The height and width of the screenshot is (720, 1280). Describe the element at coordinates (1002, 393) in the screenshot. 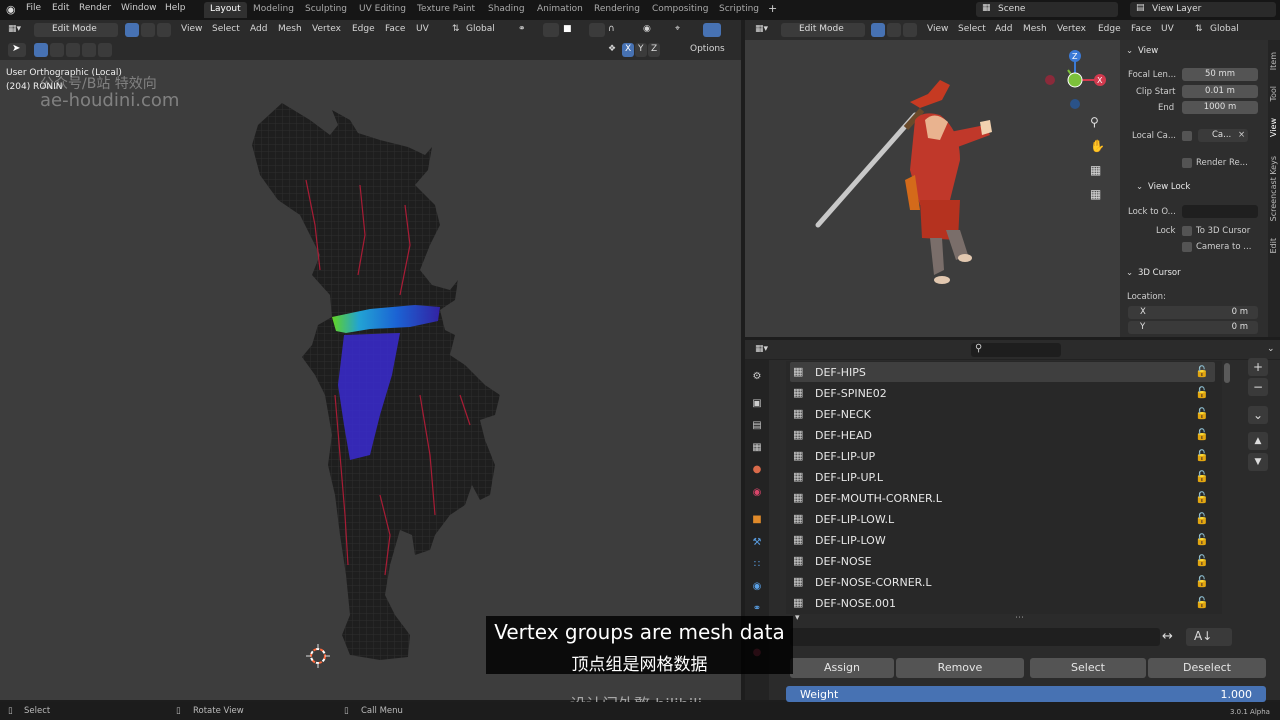

I see `vertex-group-row: ▦ DEF-SPINE02 🔓` at that location.